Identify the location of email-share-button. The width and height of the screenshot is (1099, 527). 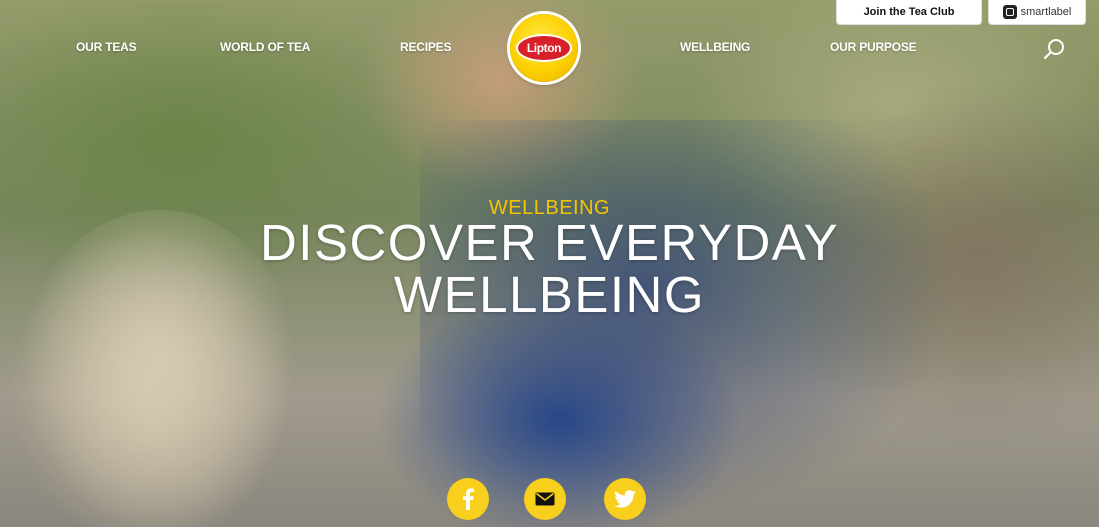
(545, 499).